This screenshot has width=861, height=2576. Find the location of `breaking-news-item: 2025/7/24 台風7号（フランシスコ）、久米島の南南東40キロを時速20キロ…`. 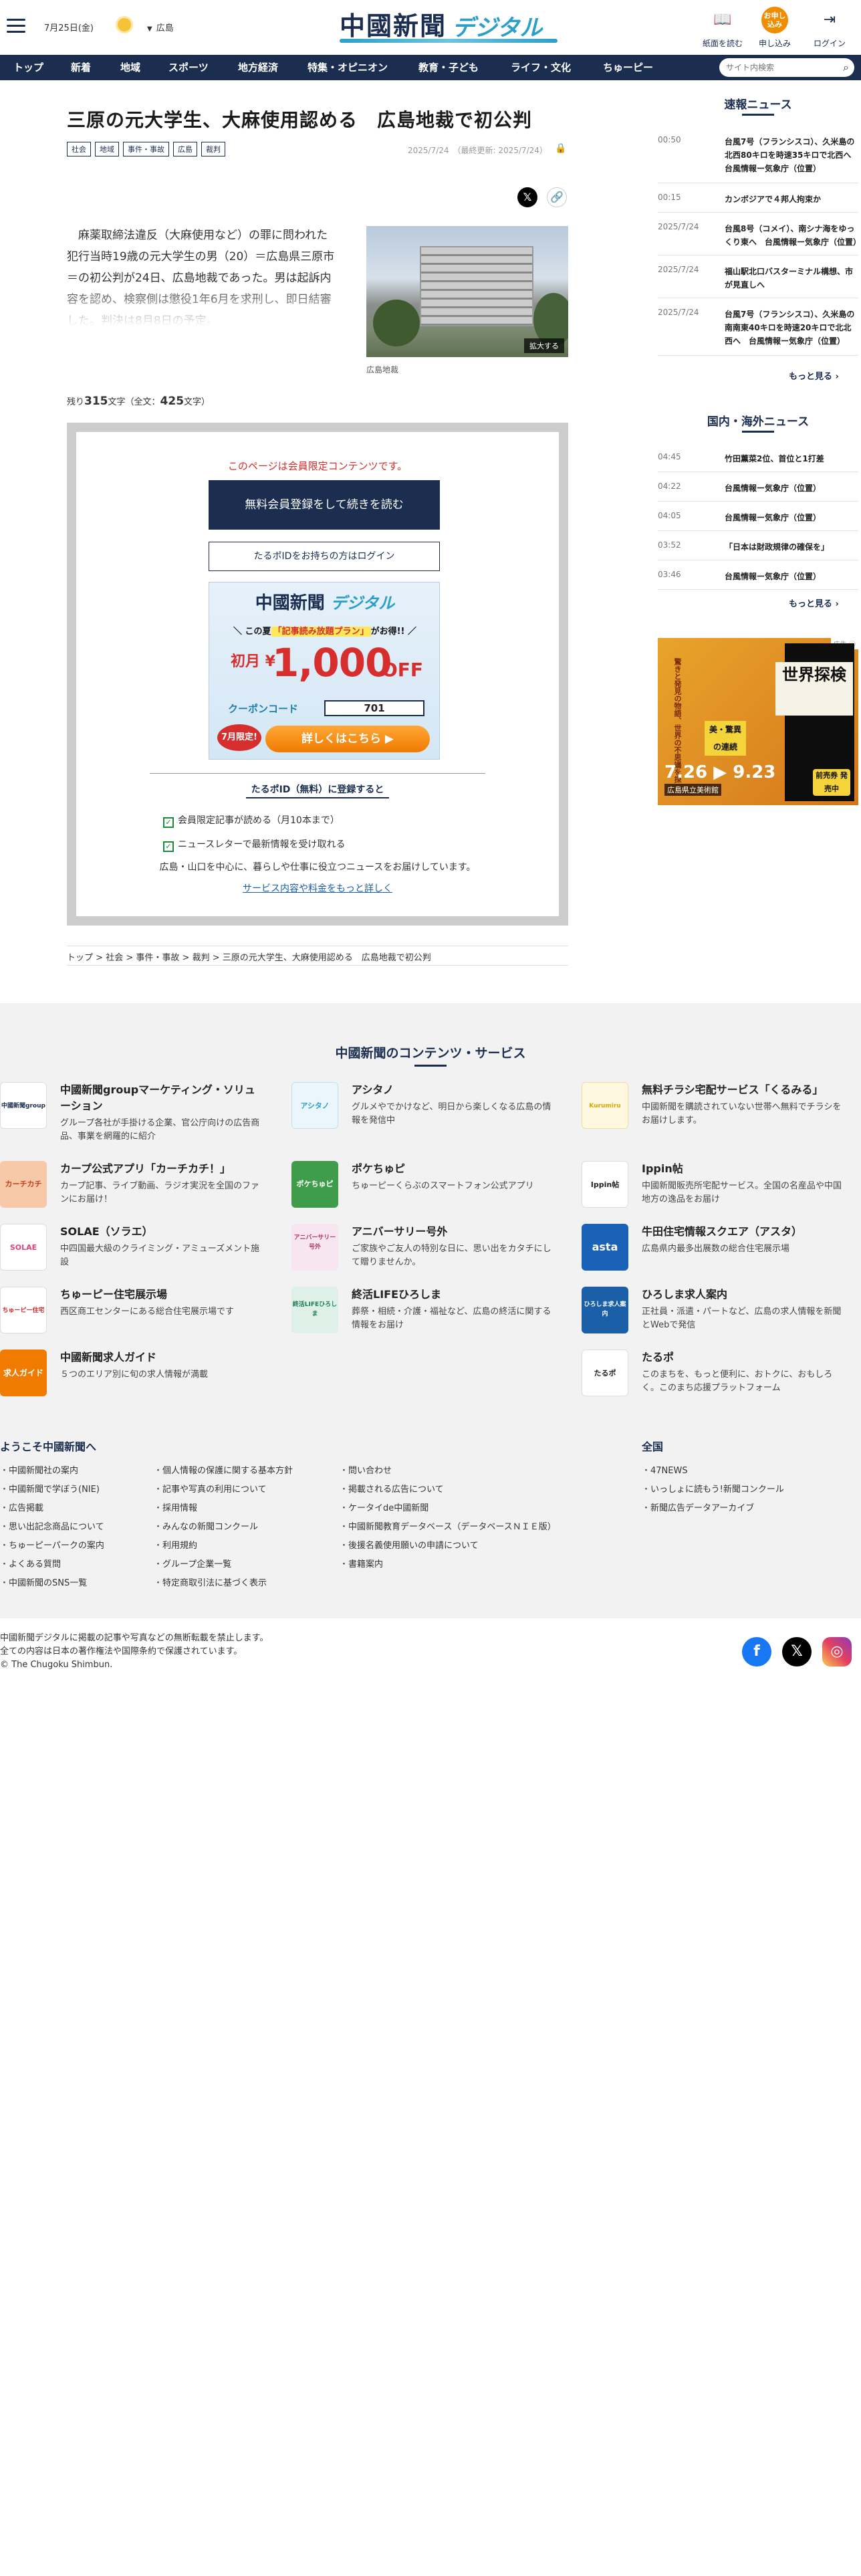

breaking-news-item: 2025/7/24 台風7号（フランシスコ）、久米島の南南東40キロを時速20キロ… is located at coordinates (758, 332).